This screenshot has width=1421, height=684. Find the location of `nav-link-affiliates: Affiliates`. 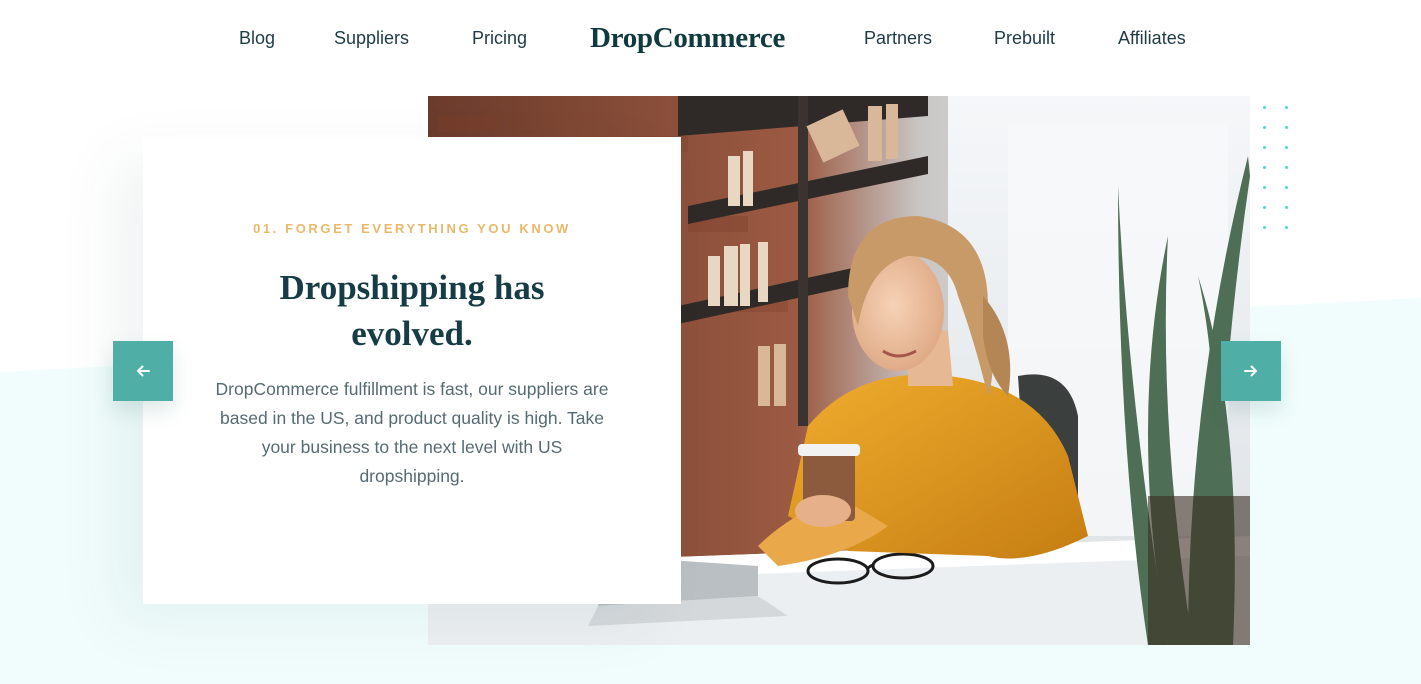

nav-link-affiliates: Affiliates is located at coordinates (1152, 38).